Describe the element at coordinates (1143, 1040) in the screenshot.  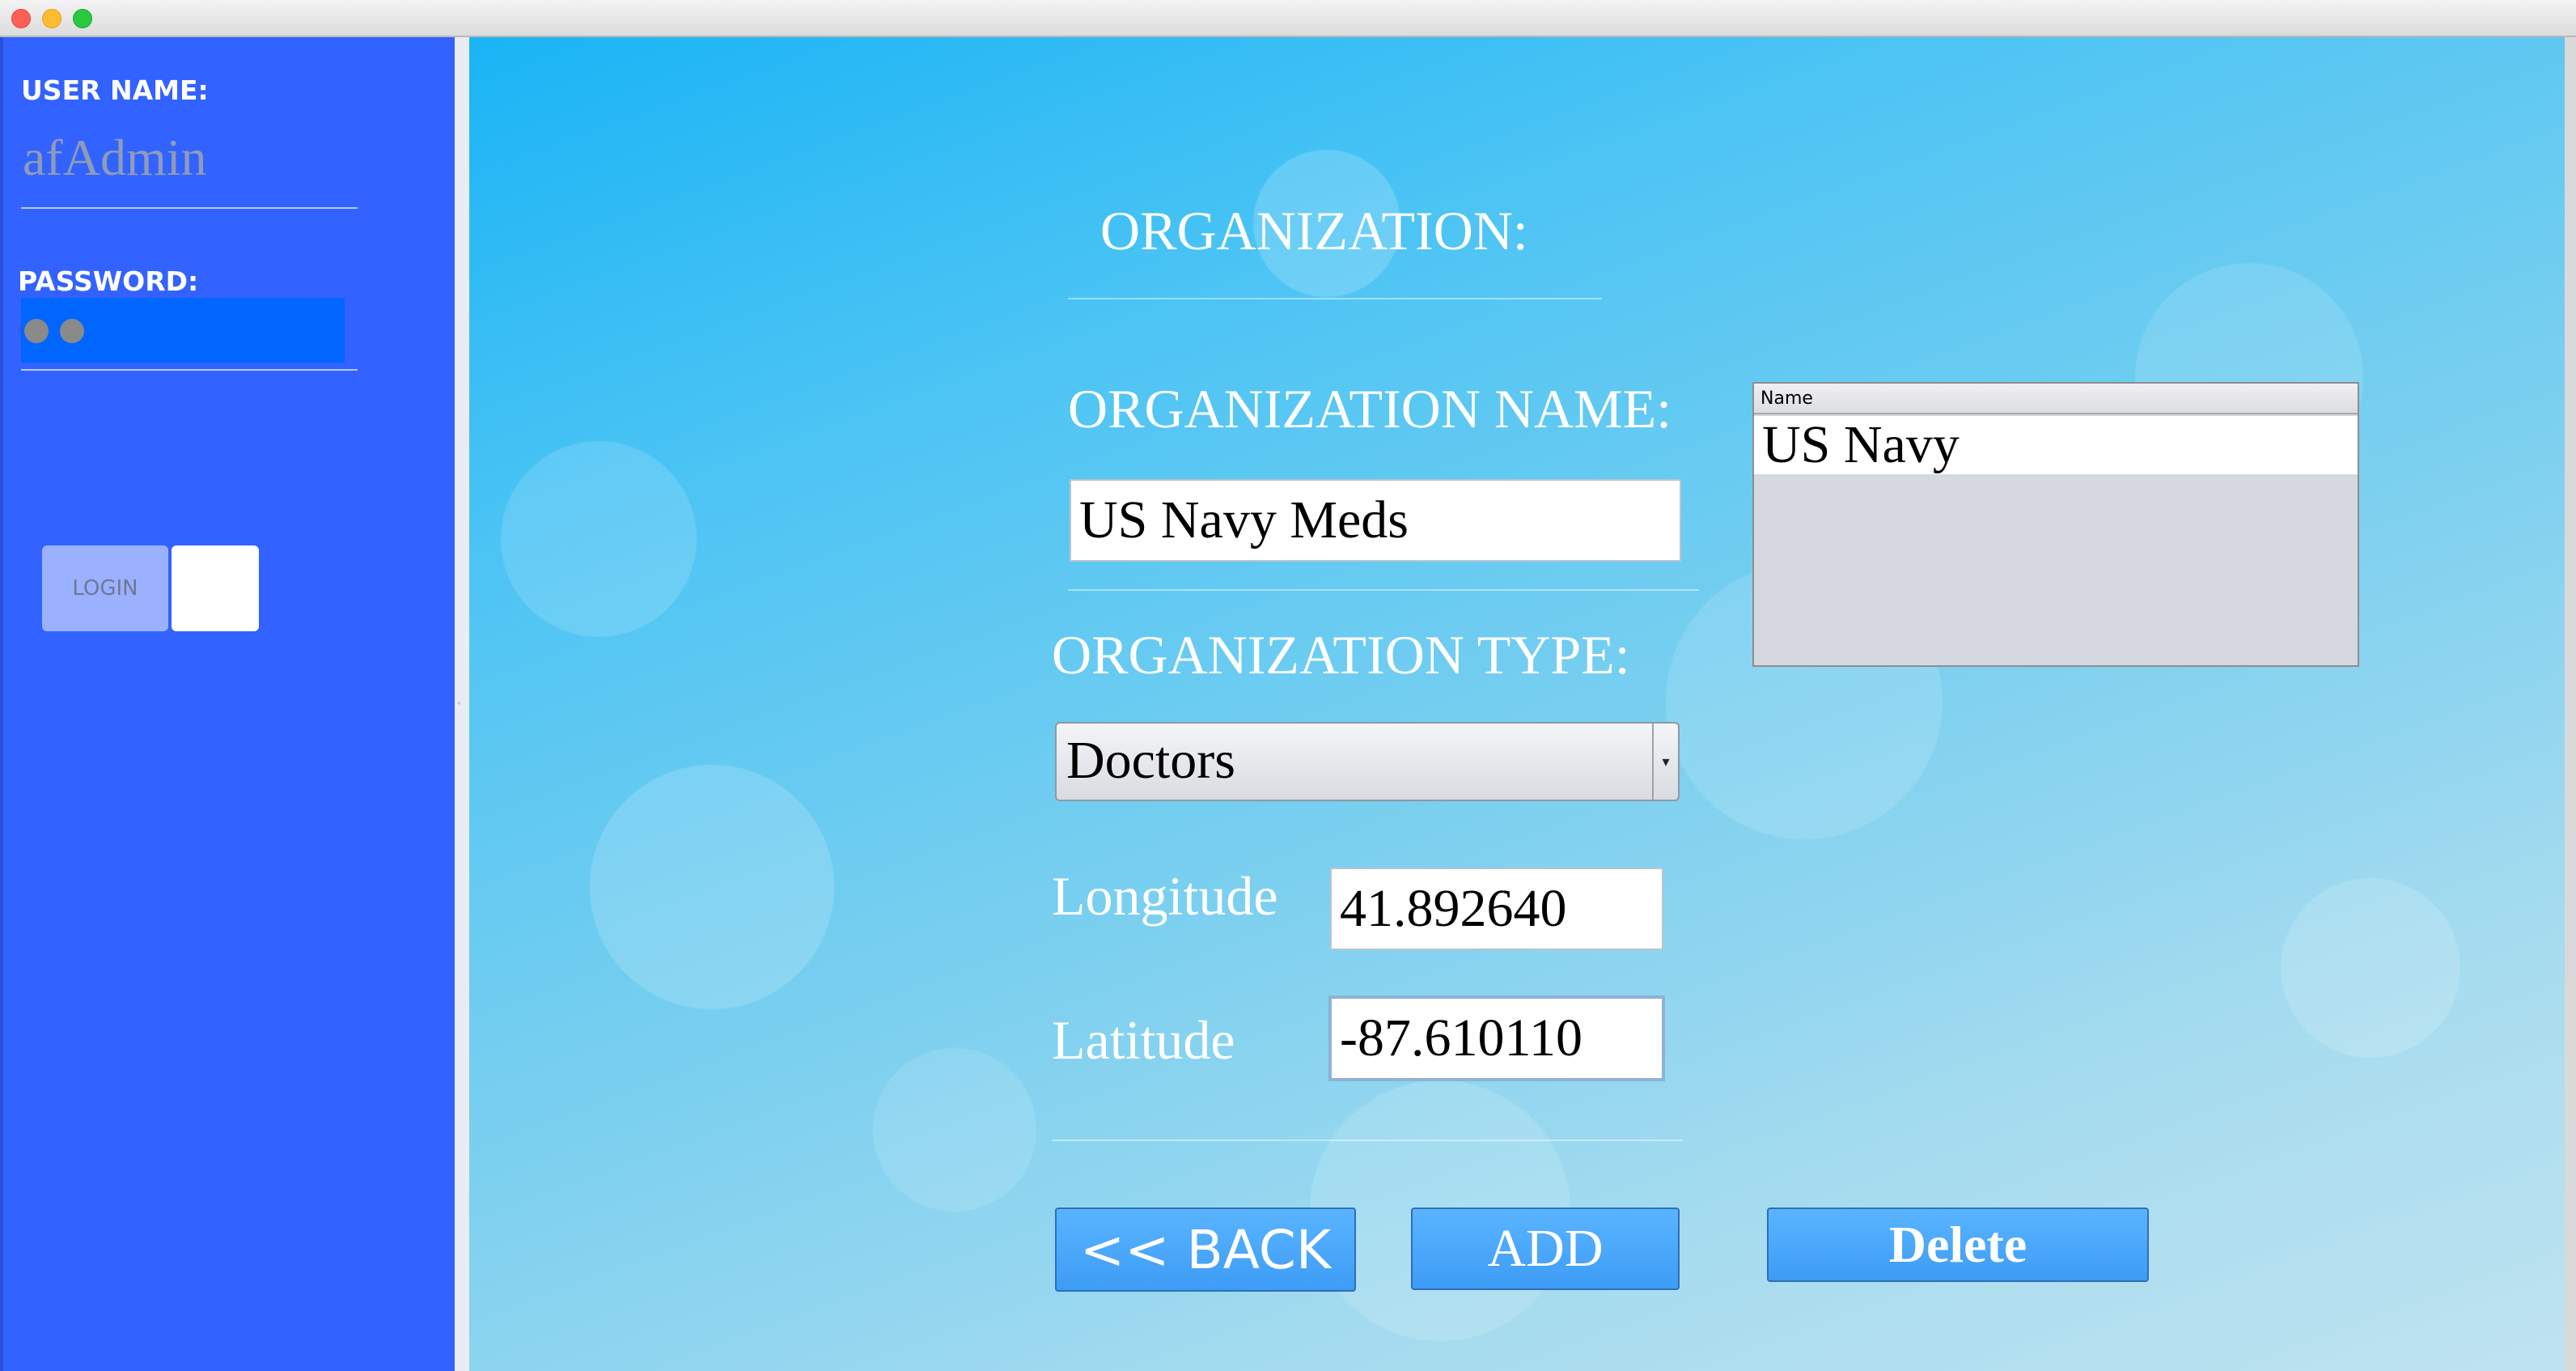
I see `latitude-label: Latitude` at that location.